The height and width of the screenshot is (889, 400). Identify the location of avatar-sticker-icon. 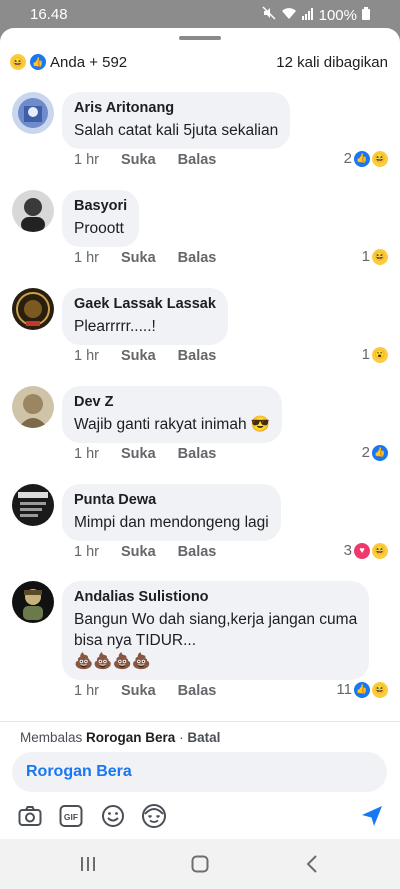
(154, 816).